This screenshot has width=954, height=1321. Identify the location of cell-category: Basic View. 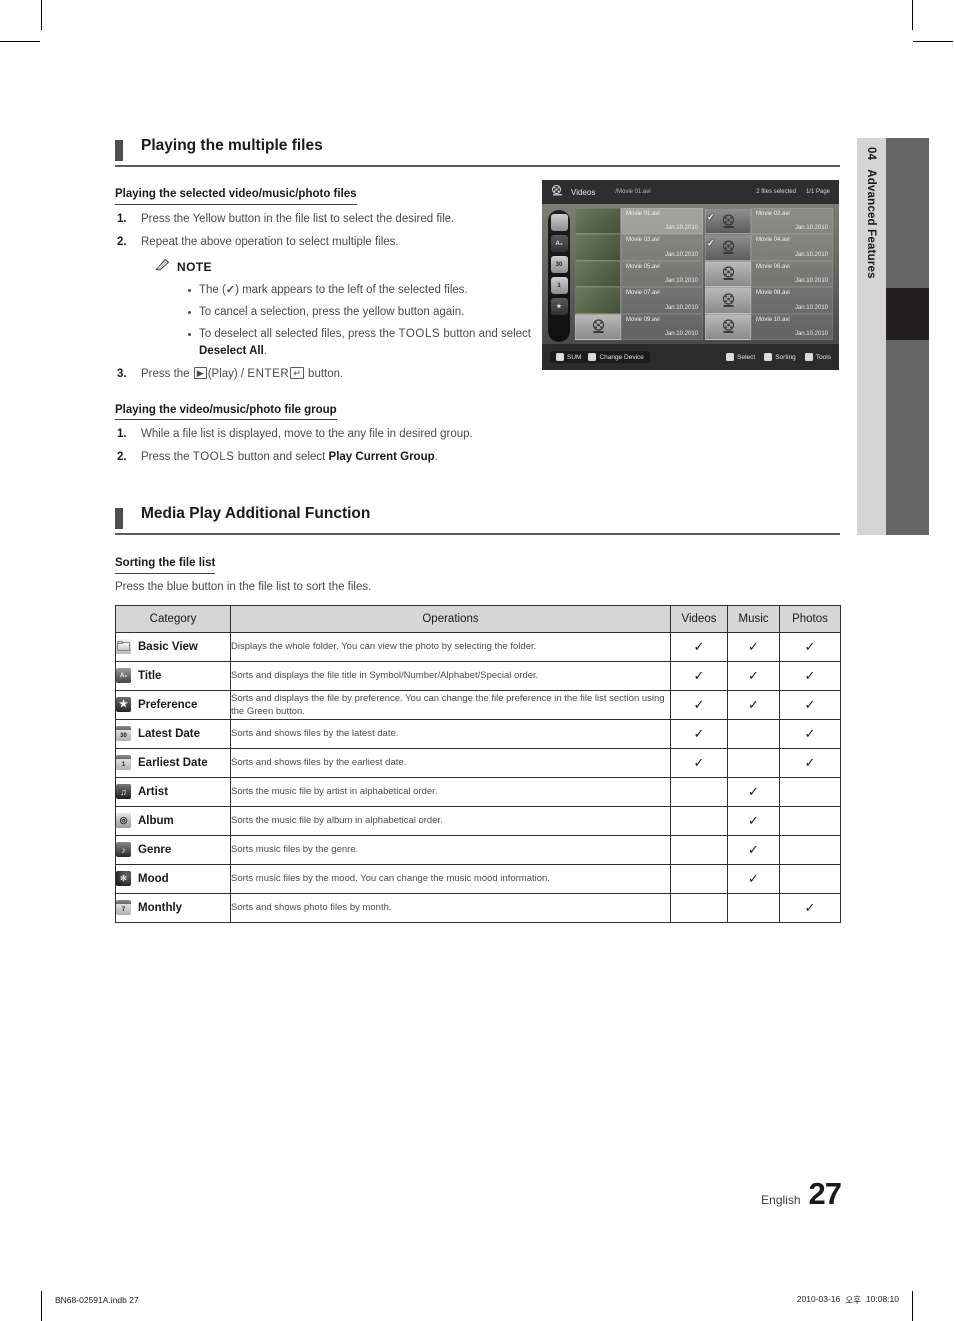
(173, 646).